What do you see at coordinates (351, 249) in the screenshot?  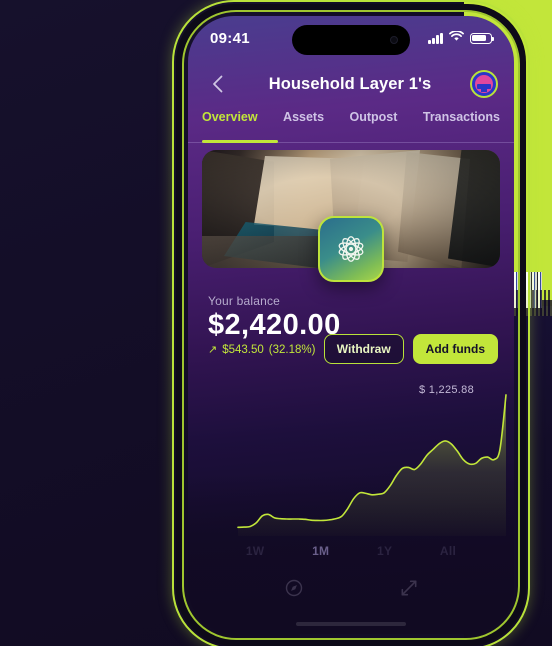 I see `flower-logo-icon` at bounding box center [351, 249].